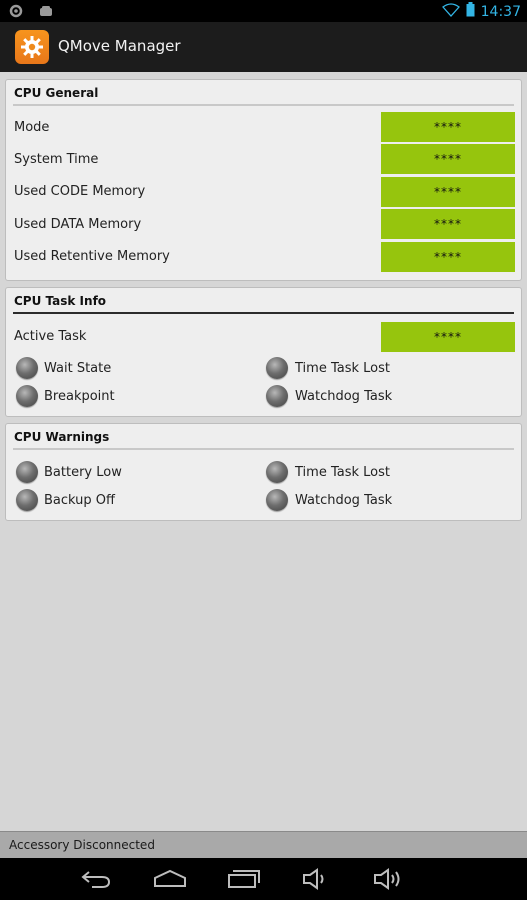 This screenshot has width=527, height=900. I want to click on breakpoint-label: Breakpoint, so click(79, 396).